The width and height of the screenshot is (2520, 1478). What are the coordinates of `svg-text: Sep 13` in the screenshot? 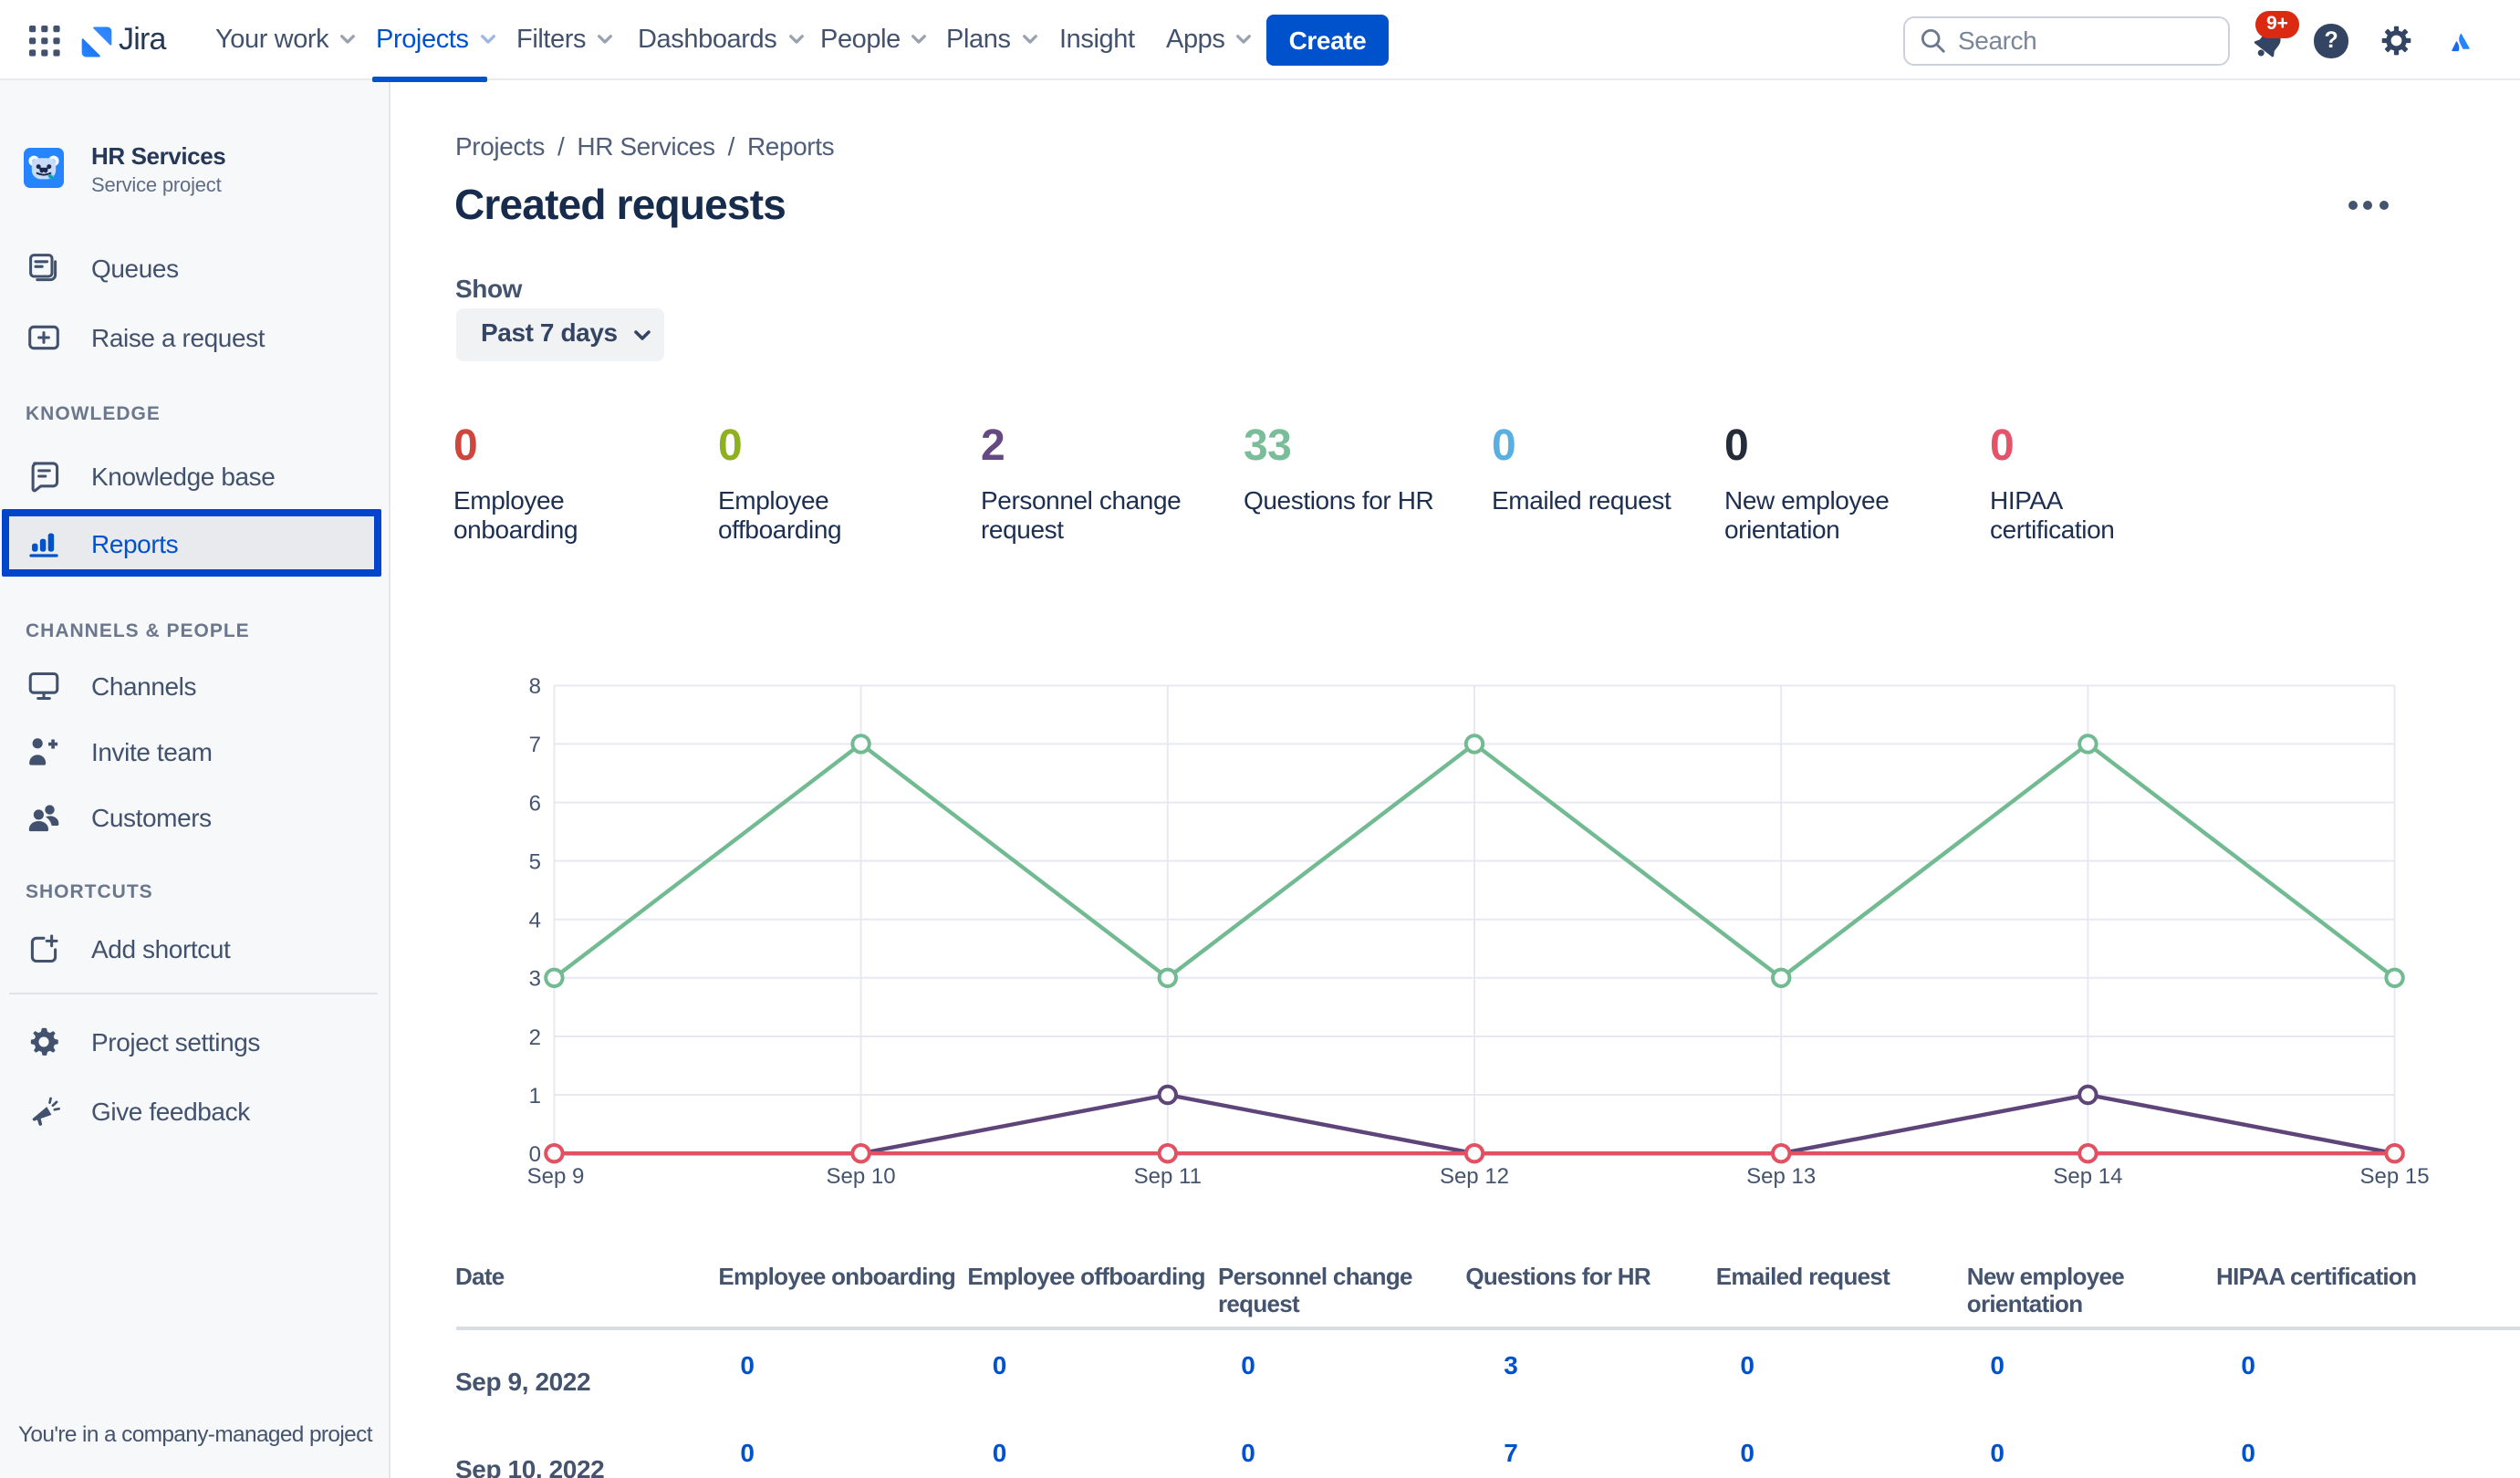 It's located at (1781, 1176).